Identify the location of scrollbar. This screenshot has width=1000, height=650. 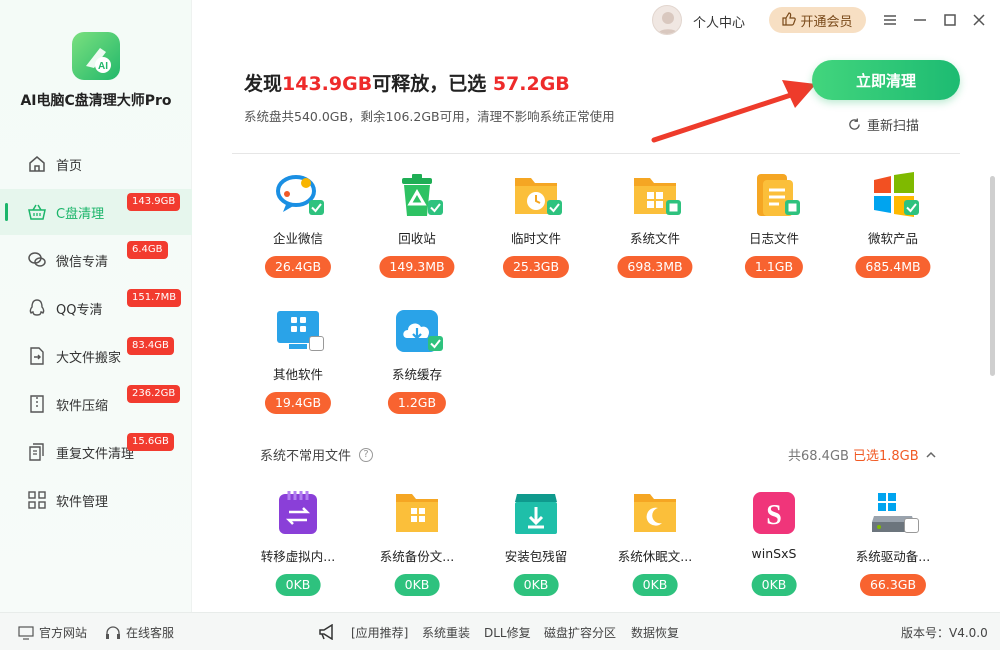
(992, 276).